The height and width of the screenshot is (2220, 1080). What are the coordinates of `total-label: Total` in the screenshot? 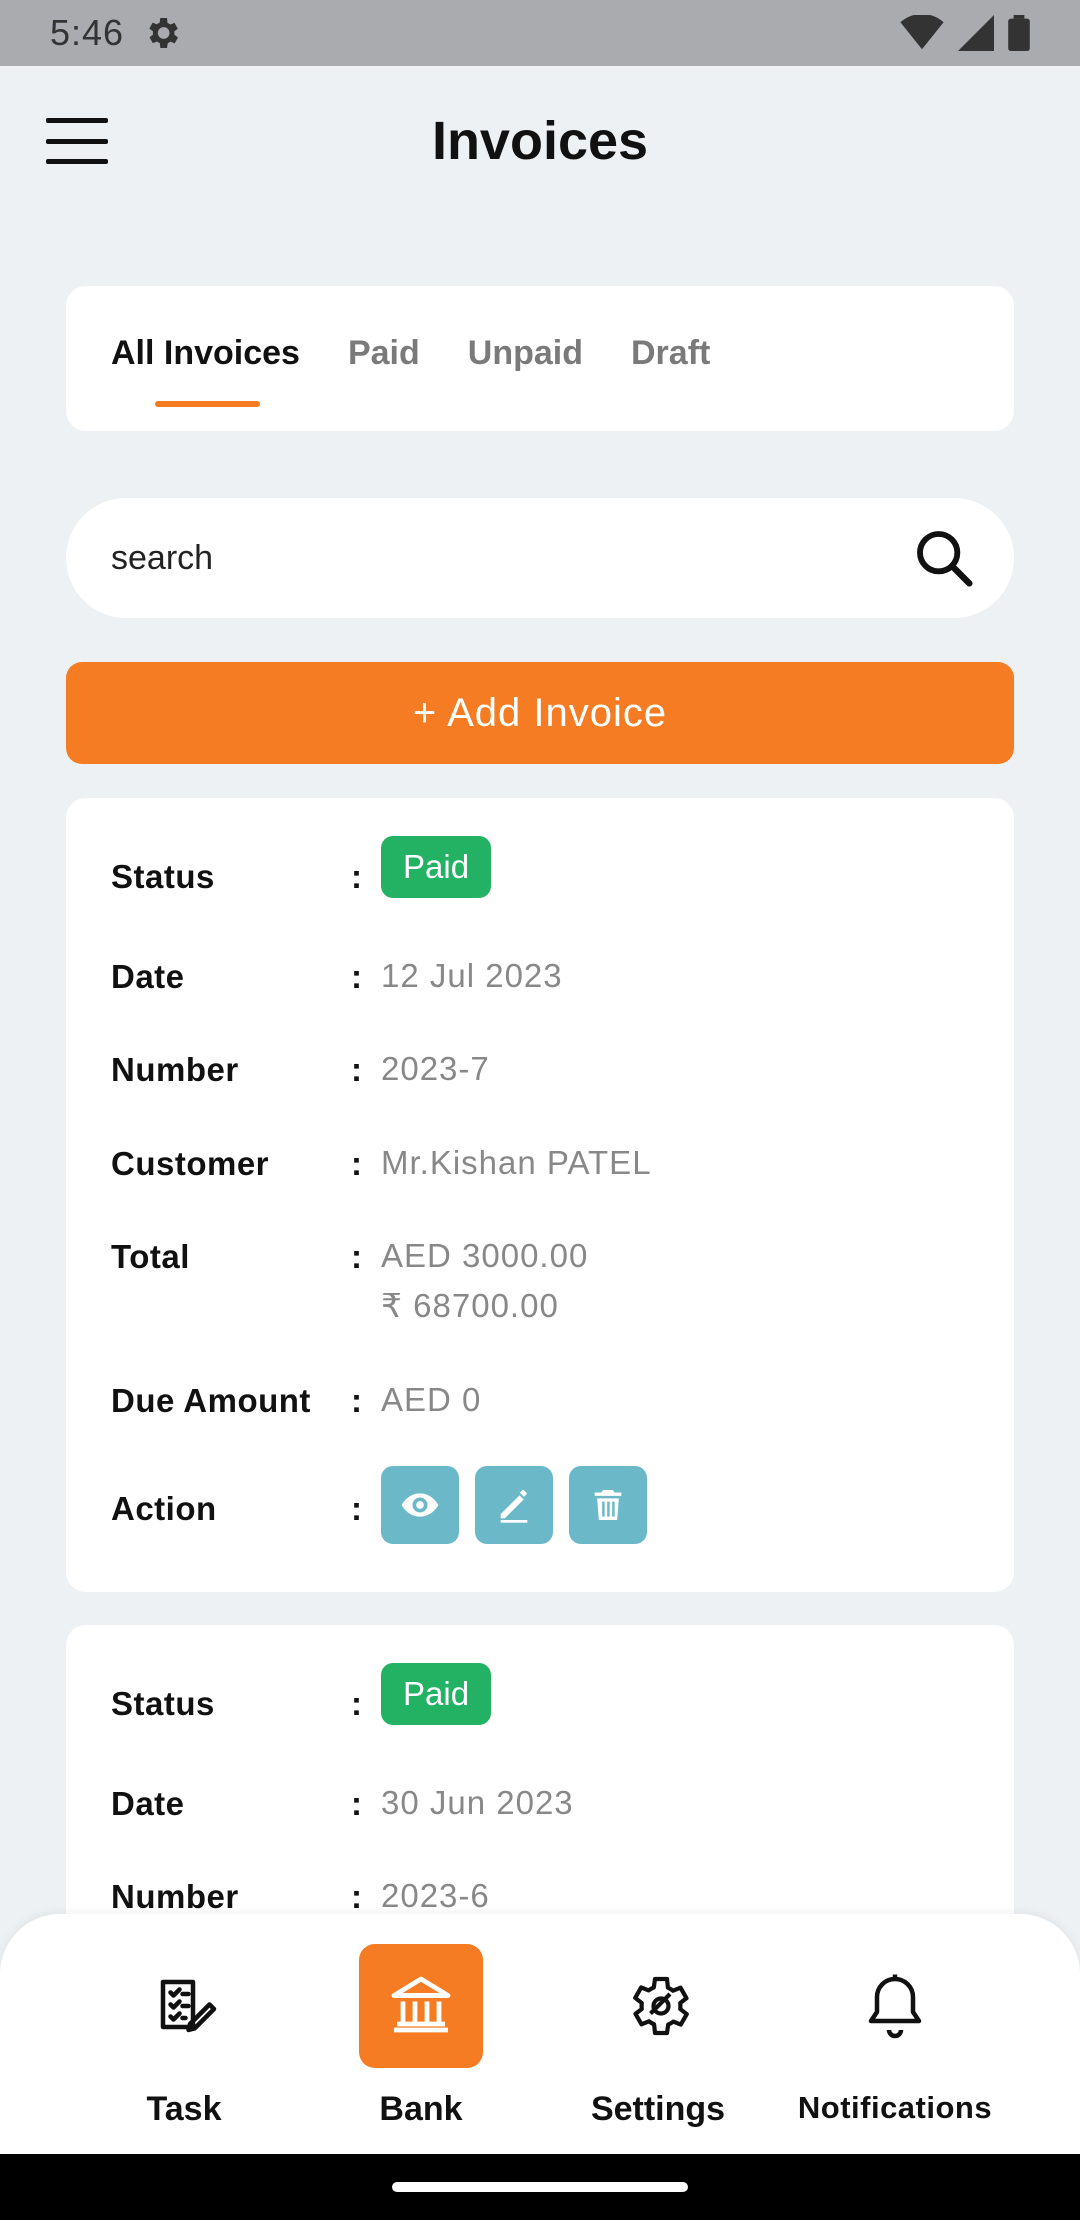 It's located at (150, 1256).